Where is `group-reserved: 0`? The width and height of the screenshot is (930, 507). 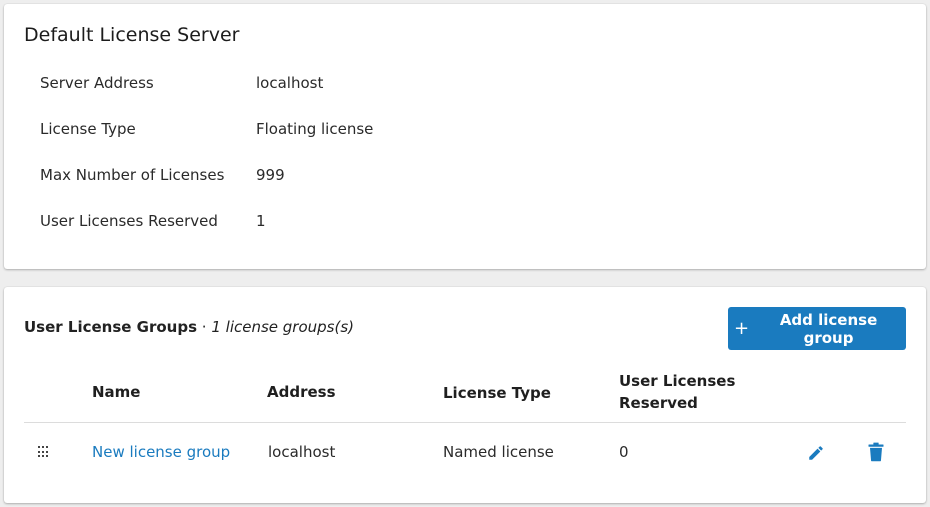 group-reserved: 0 is located at coordinates (624, 452).